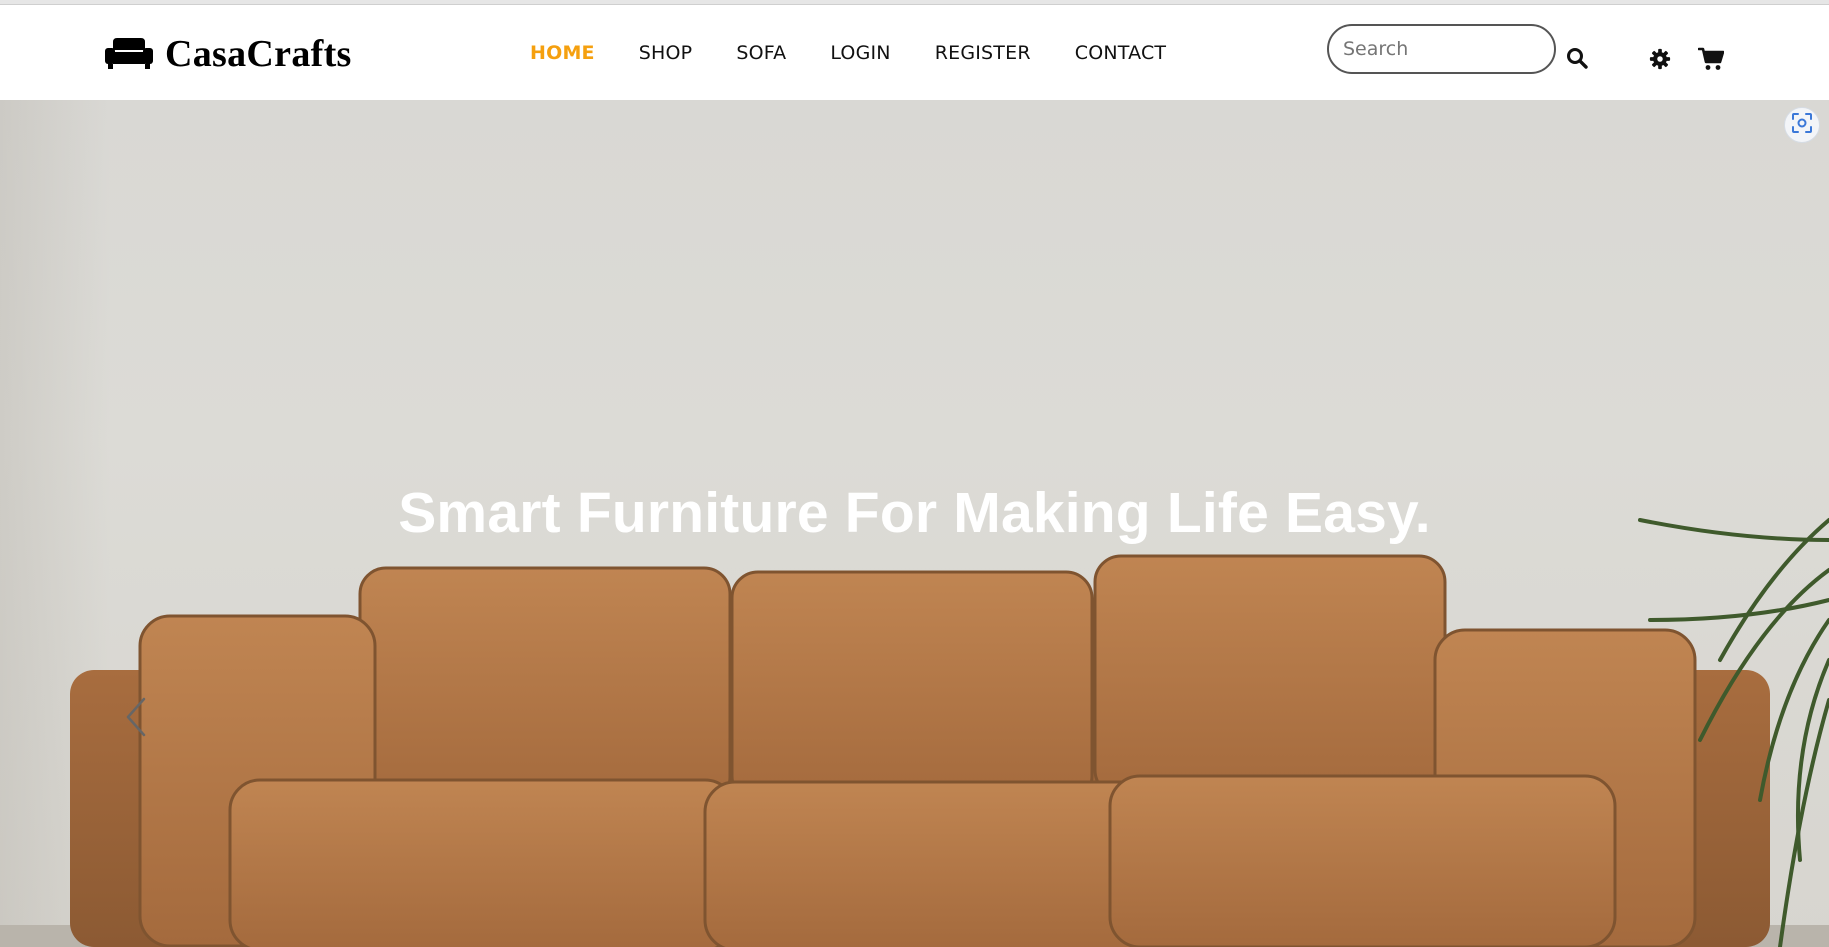 Image resolution: width=1829 pixels, height=947 pixels. I want to click on search-button, so click(1577, 59).